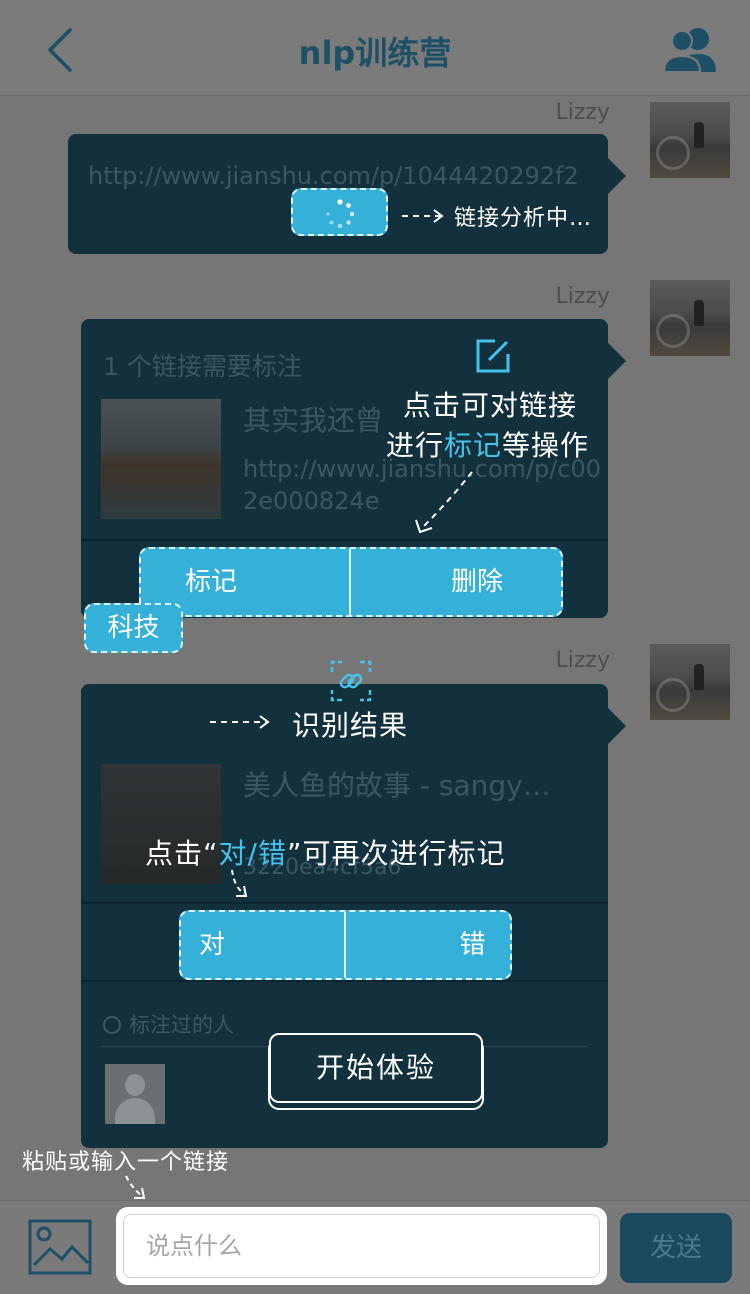 The width and height of the screenshot is (750, 1294). What do you see at coordinates (375, 53) in the screenshot?
I see `page-title: nlp训练营` at bounding box center [375, 53].